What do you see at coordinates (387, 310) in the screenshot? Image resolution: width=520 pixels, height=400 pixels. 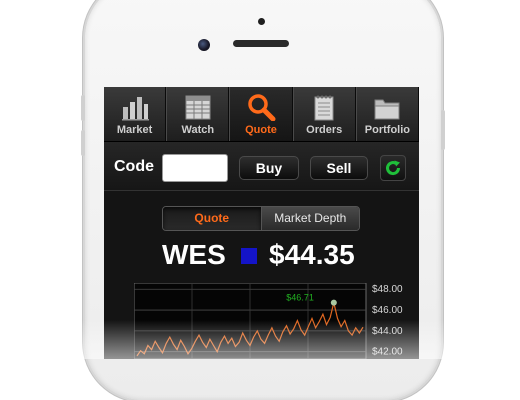 I see `y-tick-label: $46.00` at bounding box center [387, 310].